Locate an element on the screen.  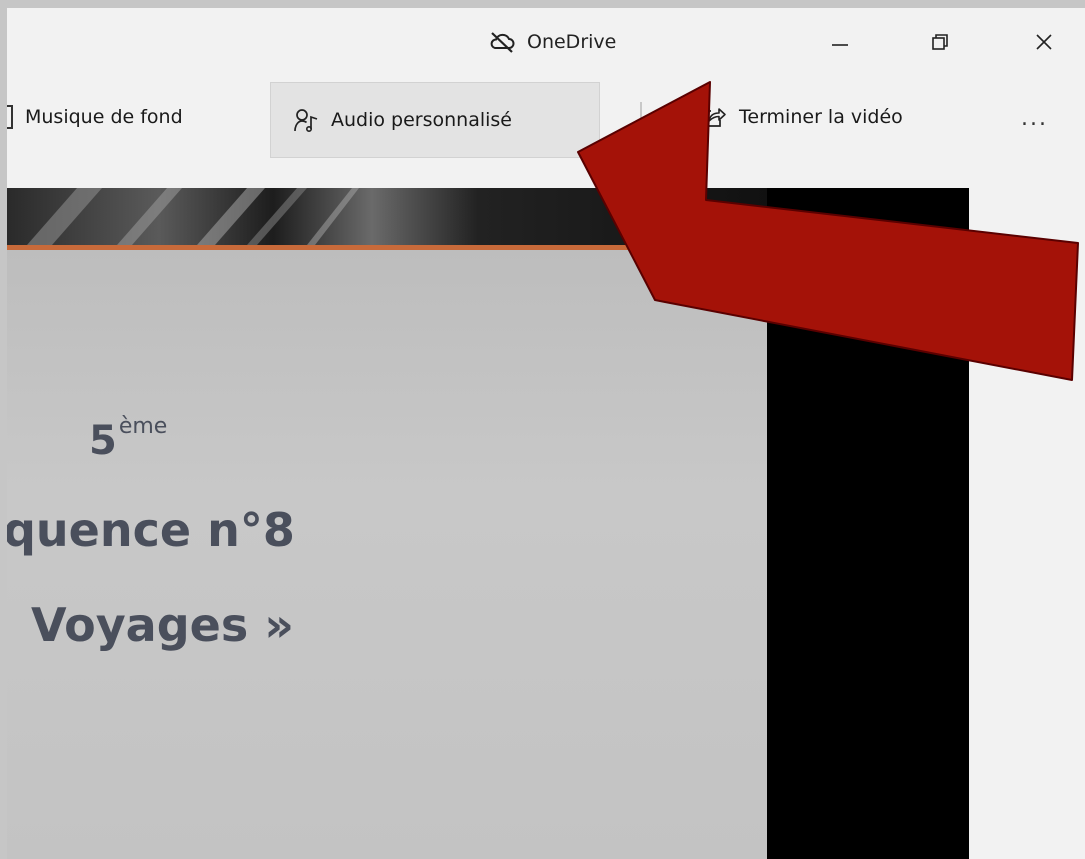
slide-grade: 5ème is located at coordinates (128, 439).